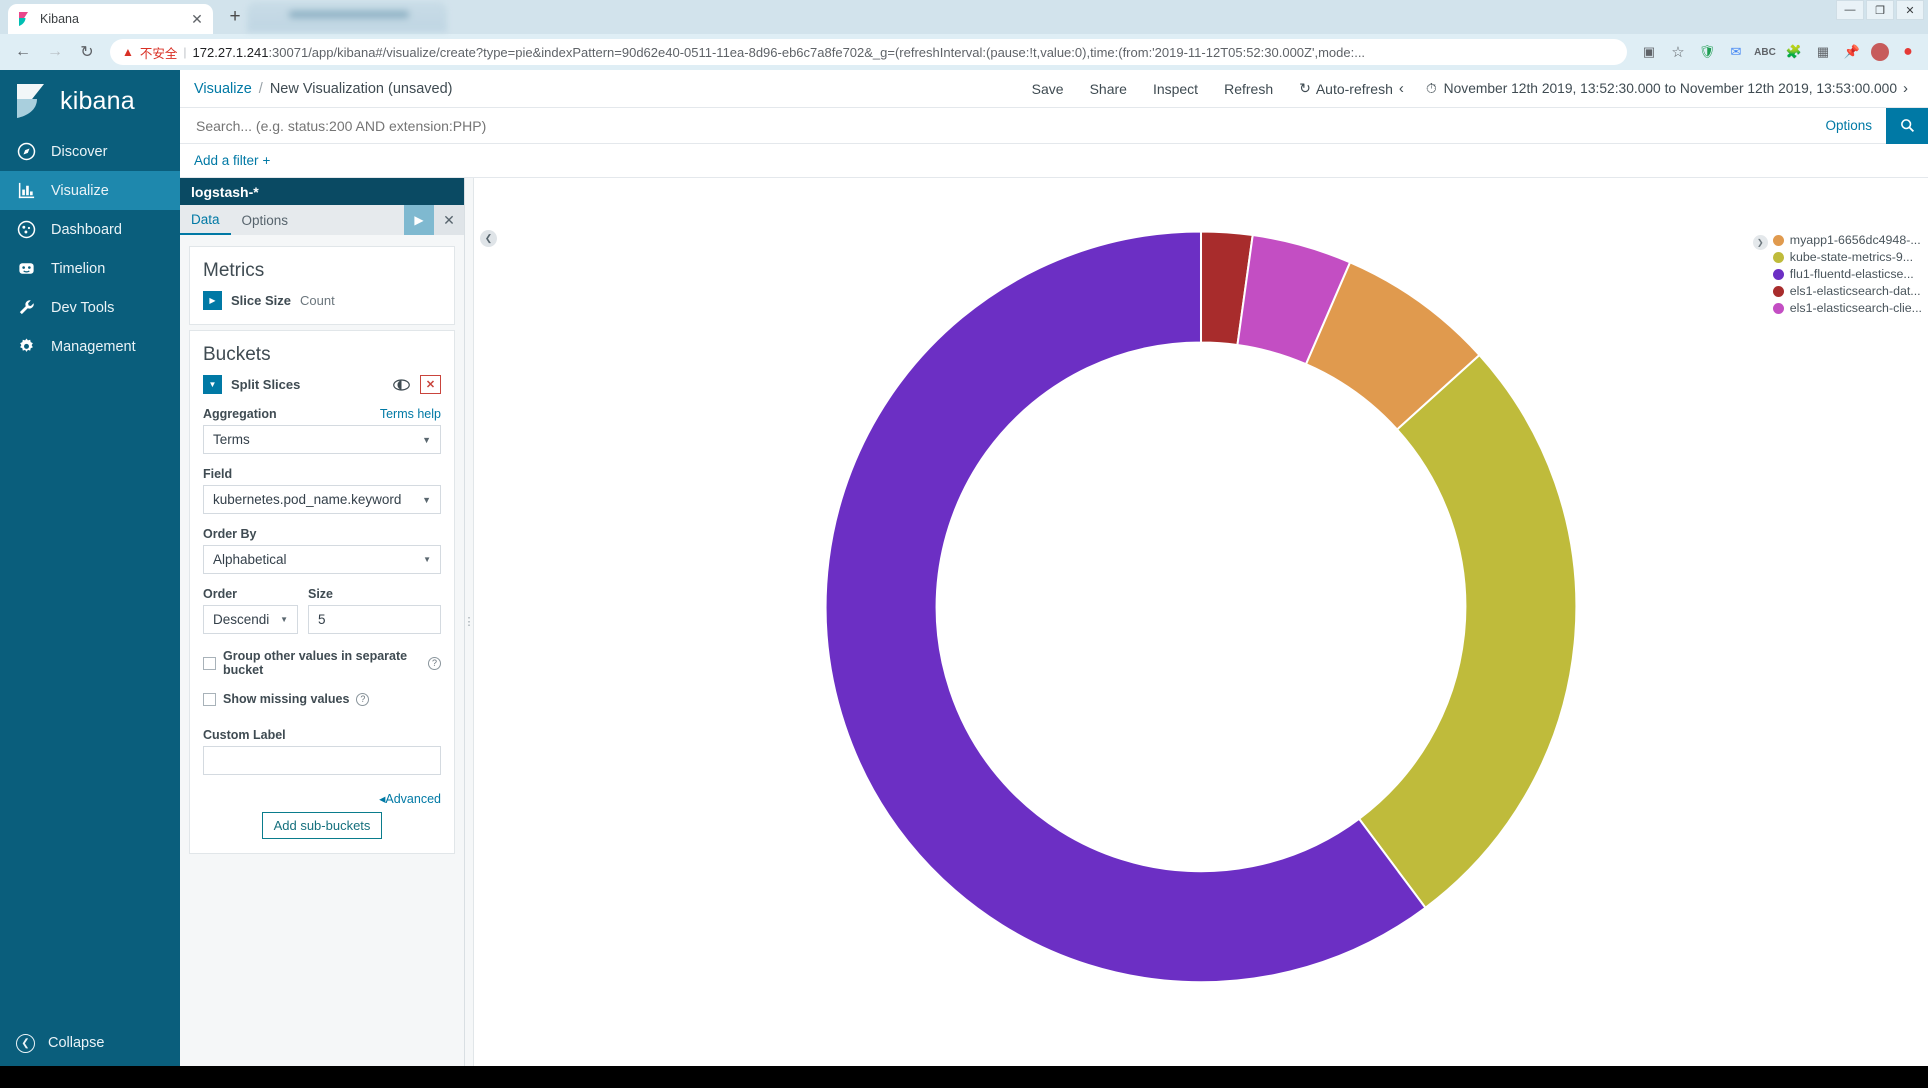  I want to click on caret-right-icon: ▶, so click(212, 300).